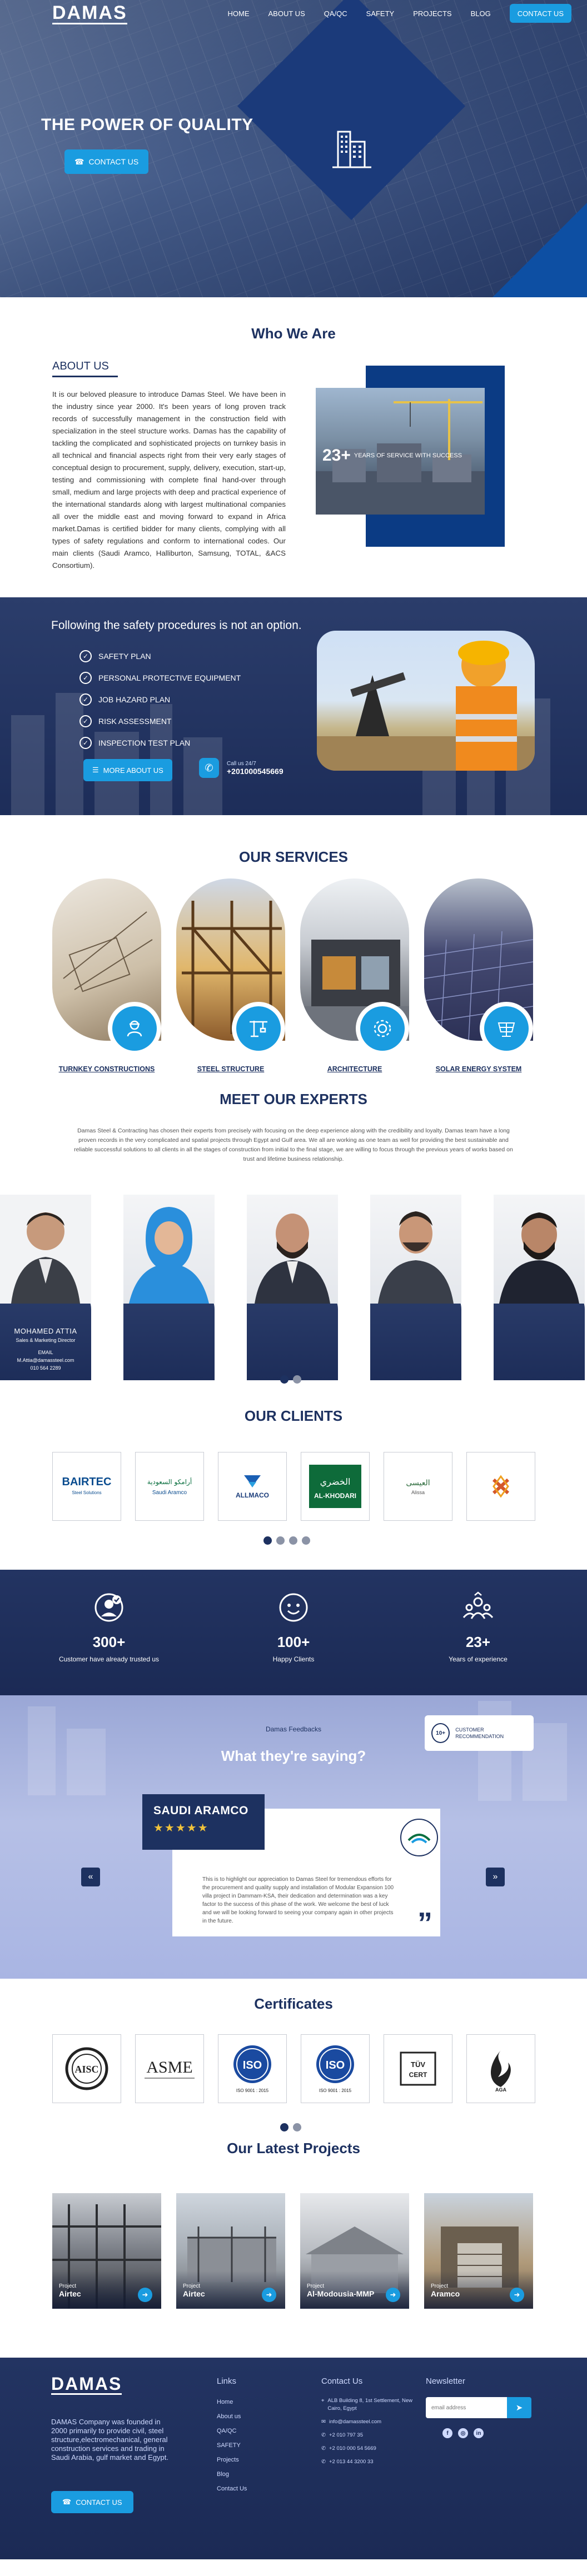 The image size is (587, 2576). What do you see at coordinates (418, 1486) in the screenshot?
I see `client-logo: العيسى Alissa` at bounding box center [418, 1486].